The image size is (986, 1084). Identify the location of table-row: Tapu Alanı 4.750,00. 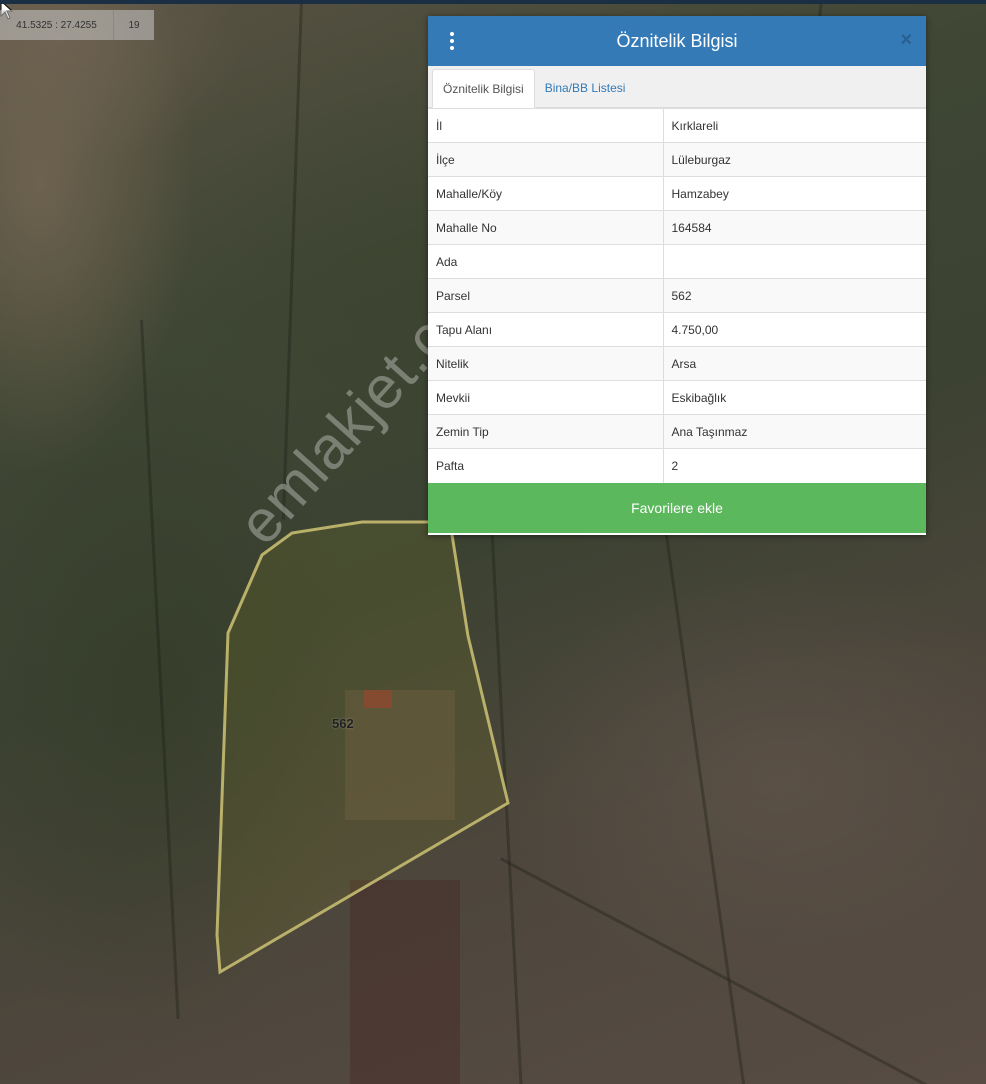
(677, 329).